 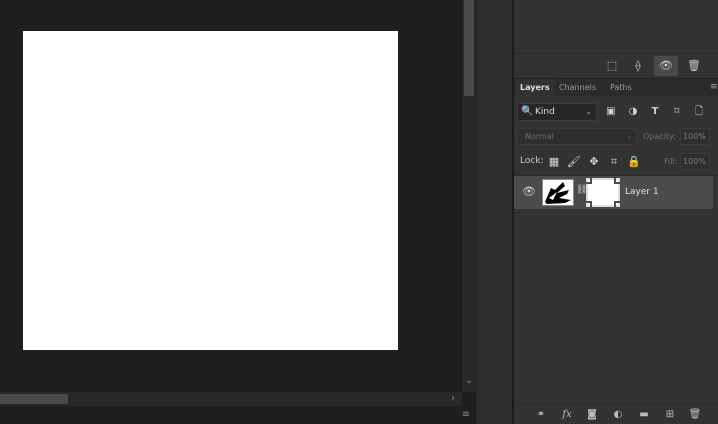 I want to click on layer-row: 👁 ⛓ Layer 1, so click(x=613, y=192).